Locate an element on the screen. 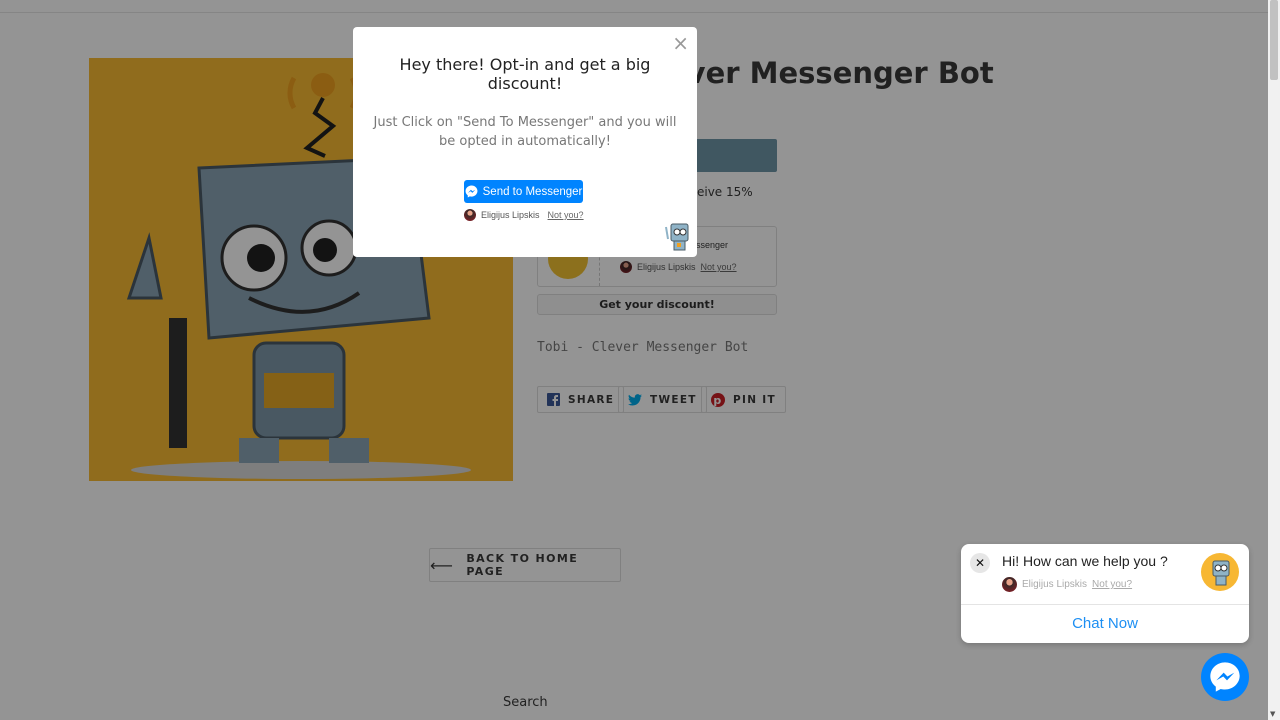  chat-user: Eligijus Lipskis Not you? is located at coordinates (1067, 584).